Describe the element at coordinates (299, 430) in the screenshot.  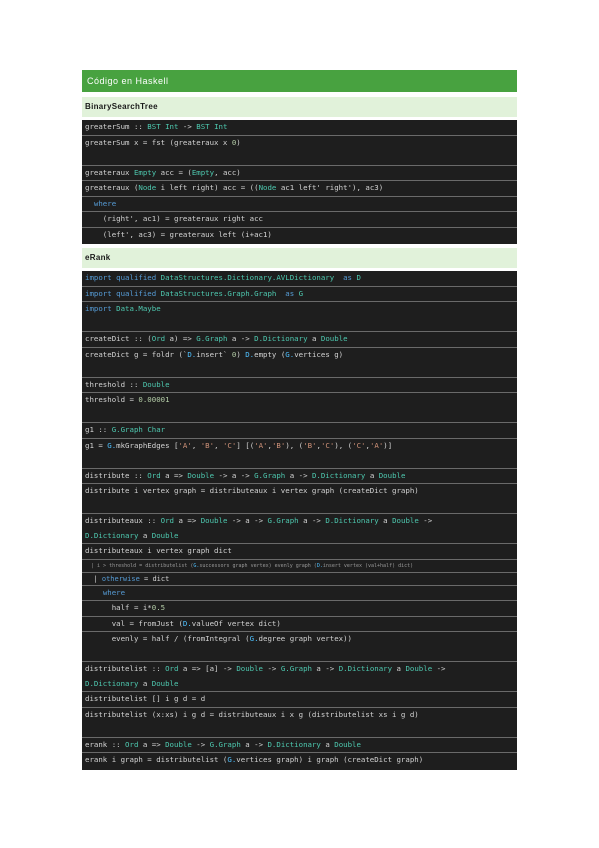
I see `code-line: g1 :: G.Graph Char` at that location.